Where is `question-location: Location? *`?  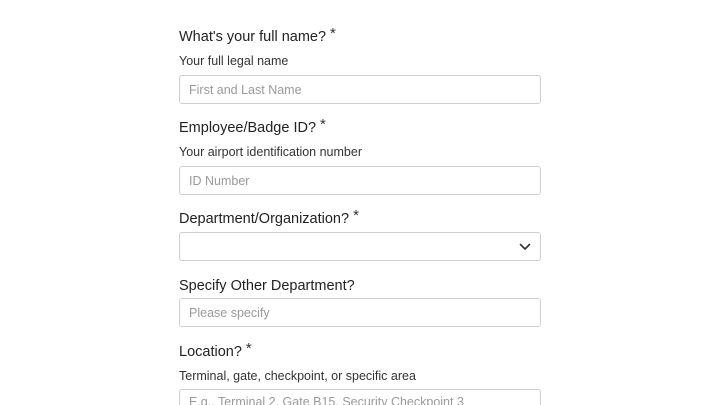 question-location: Location? * is located at coordinates (215, 350).